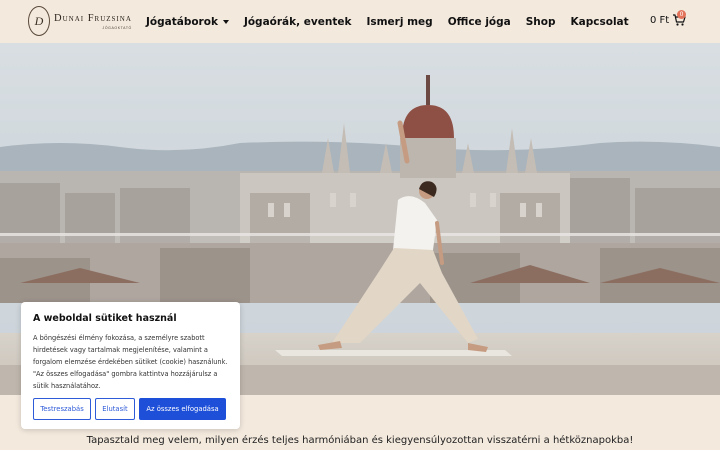 This screenshot has width=720, height=450. I want to click on cookie-customize-button: Testreszabás, so click(62, 409).